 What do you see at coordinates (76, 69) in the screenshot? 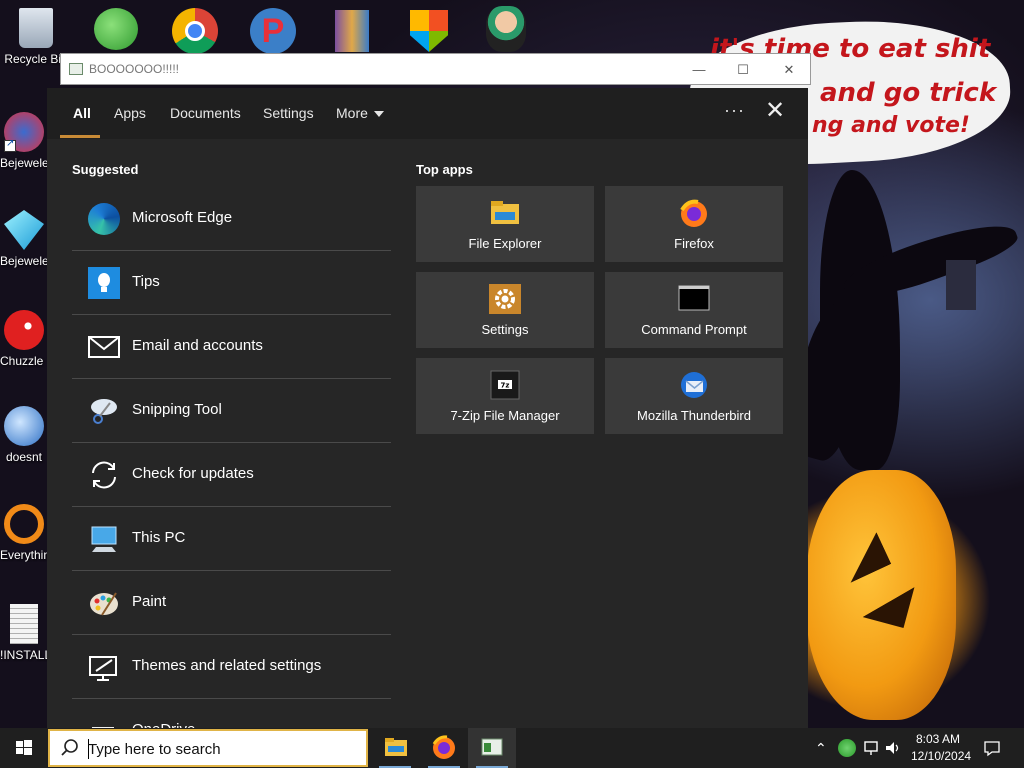
I see `window-app-icon` at bounding box center [76, 69].